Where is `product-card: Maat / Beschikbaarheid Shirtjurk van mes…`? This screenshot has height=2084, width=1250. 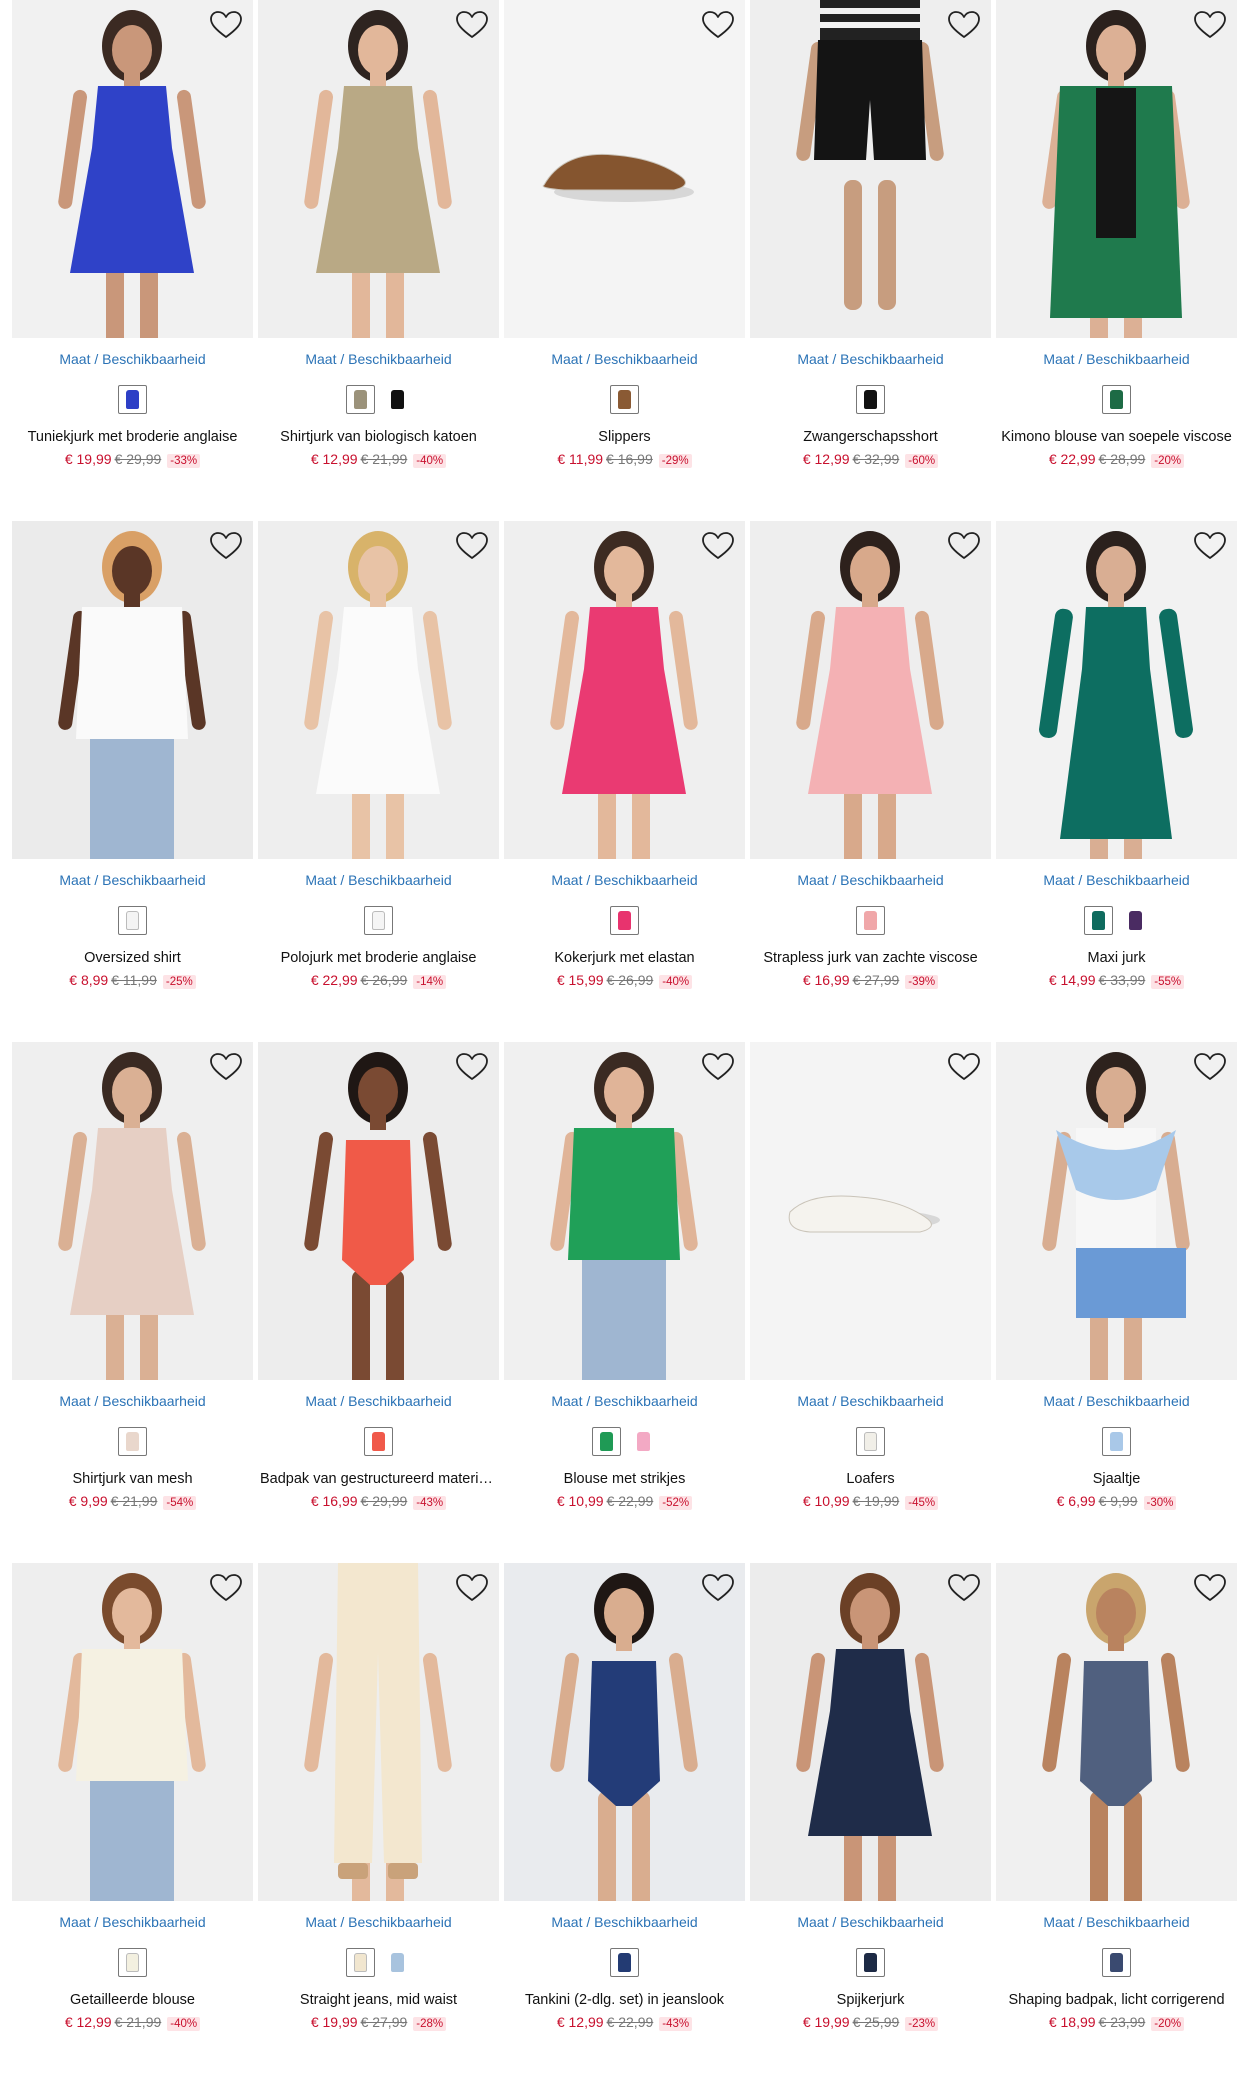 product-card: Maat / Beschikbaarheid Shirtjurk van mes… is located at coordinates (132, 1302).